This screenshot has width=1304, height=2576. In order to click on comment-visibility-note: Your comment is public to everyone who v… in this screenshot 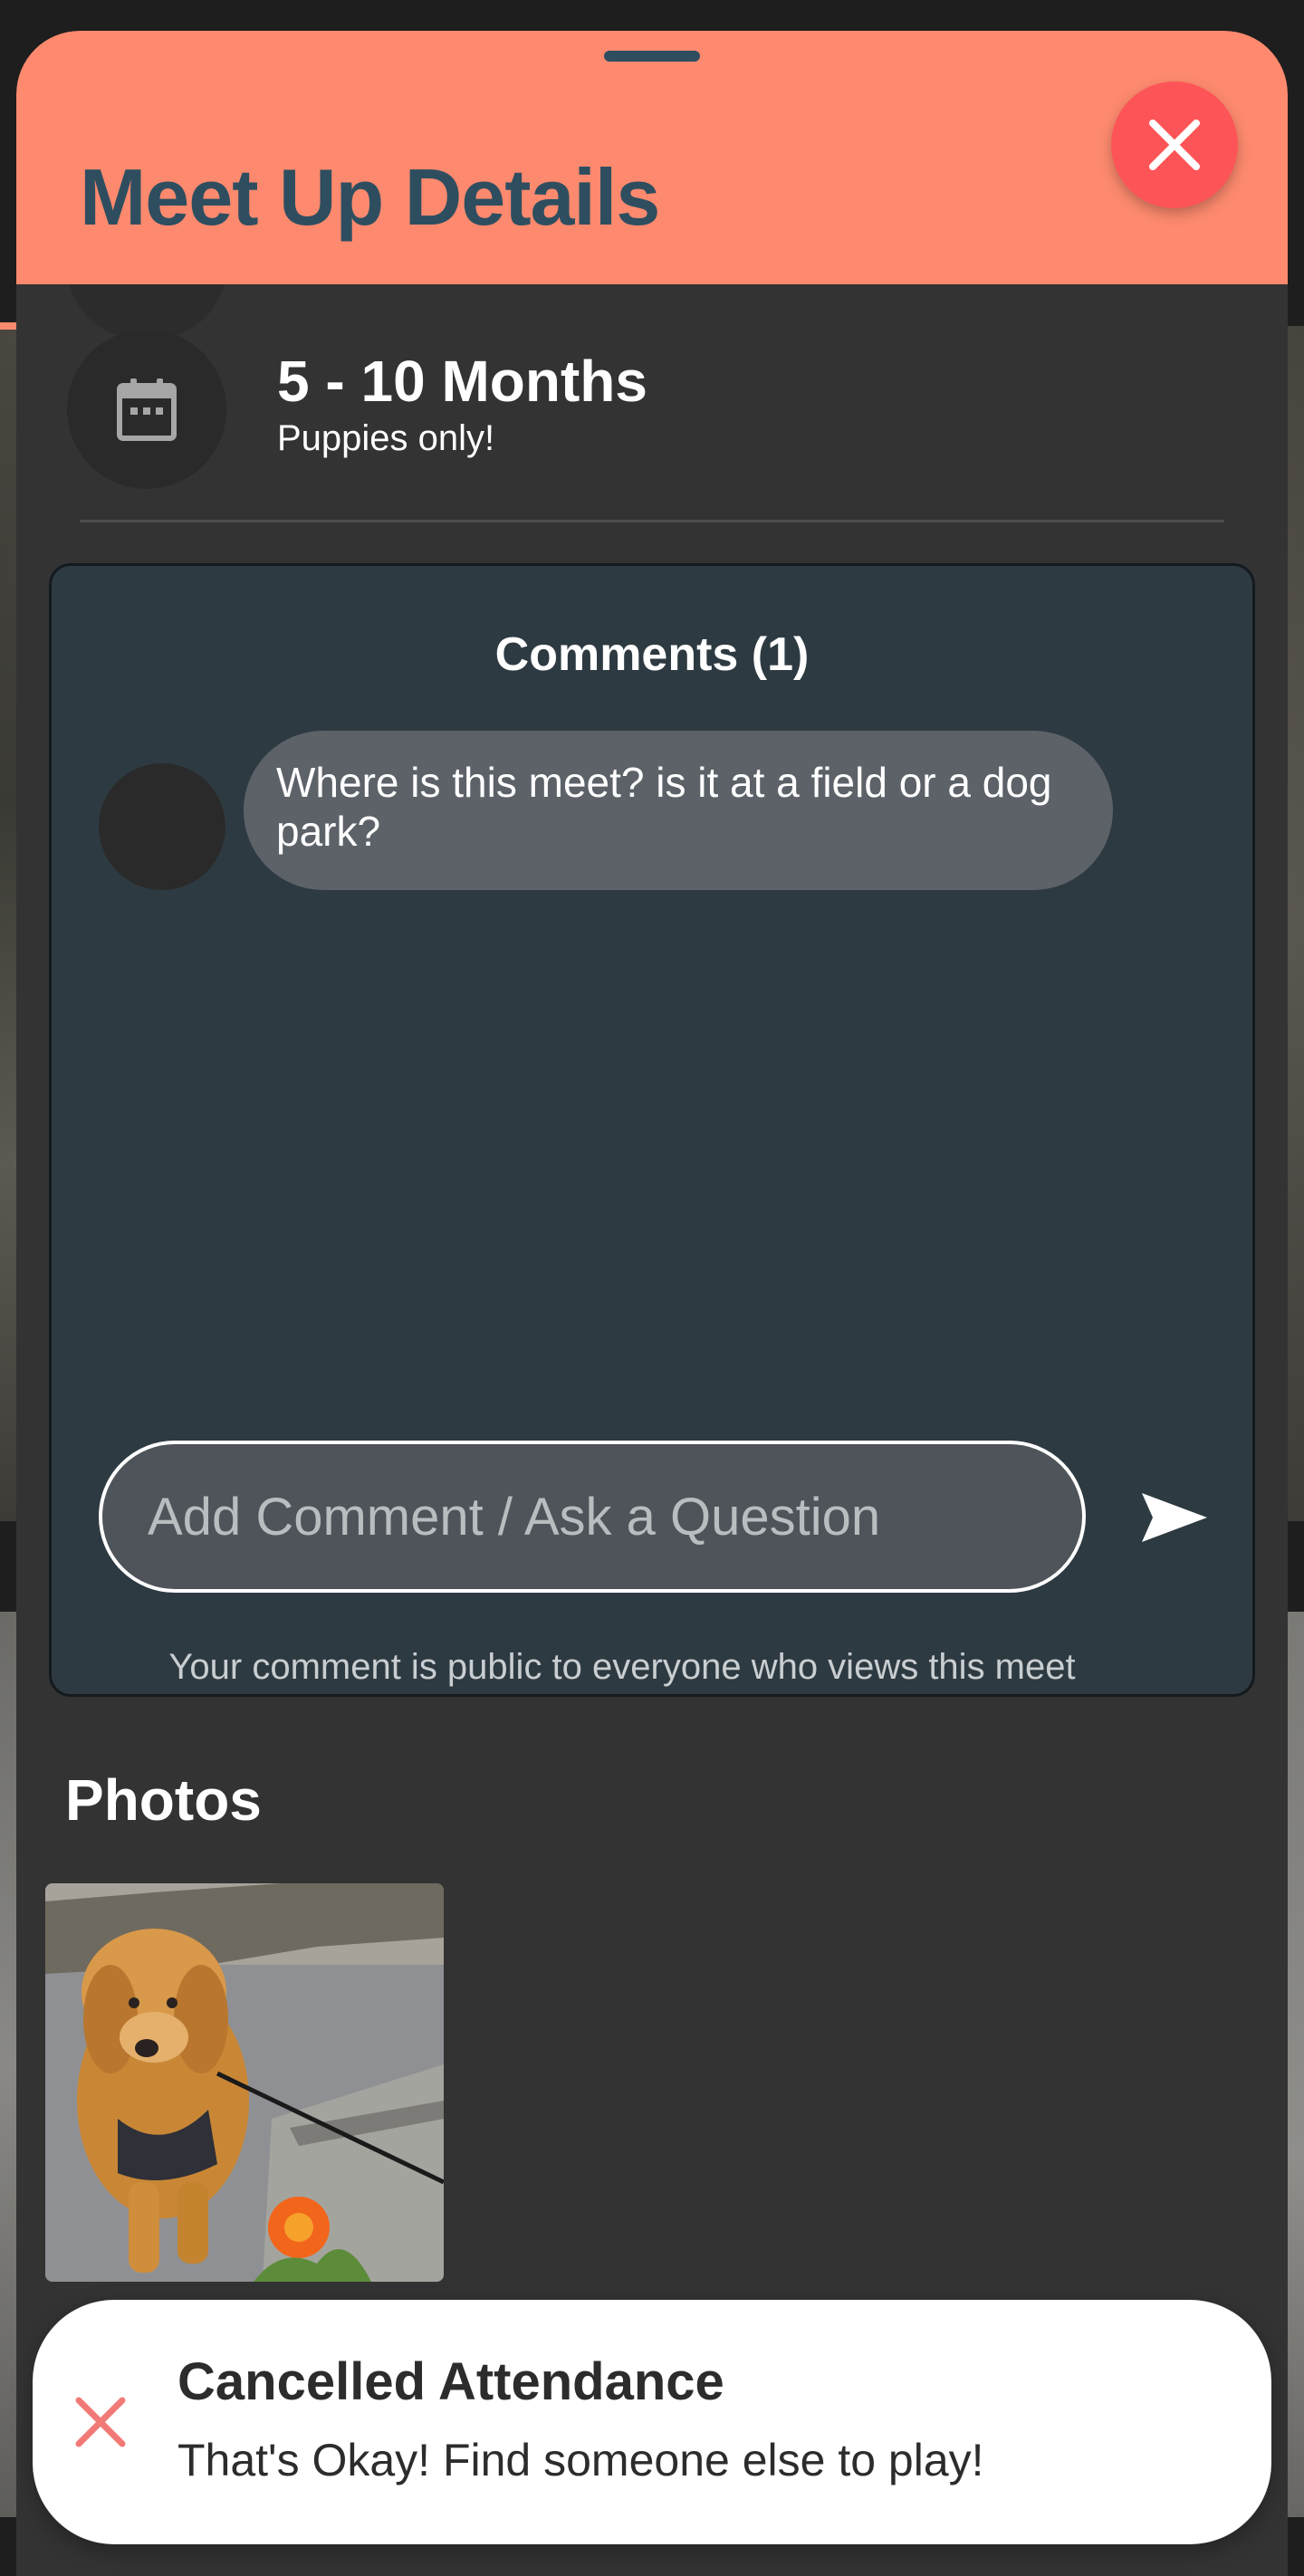, I will do `click(622, 1667)`.